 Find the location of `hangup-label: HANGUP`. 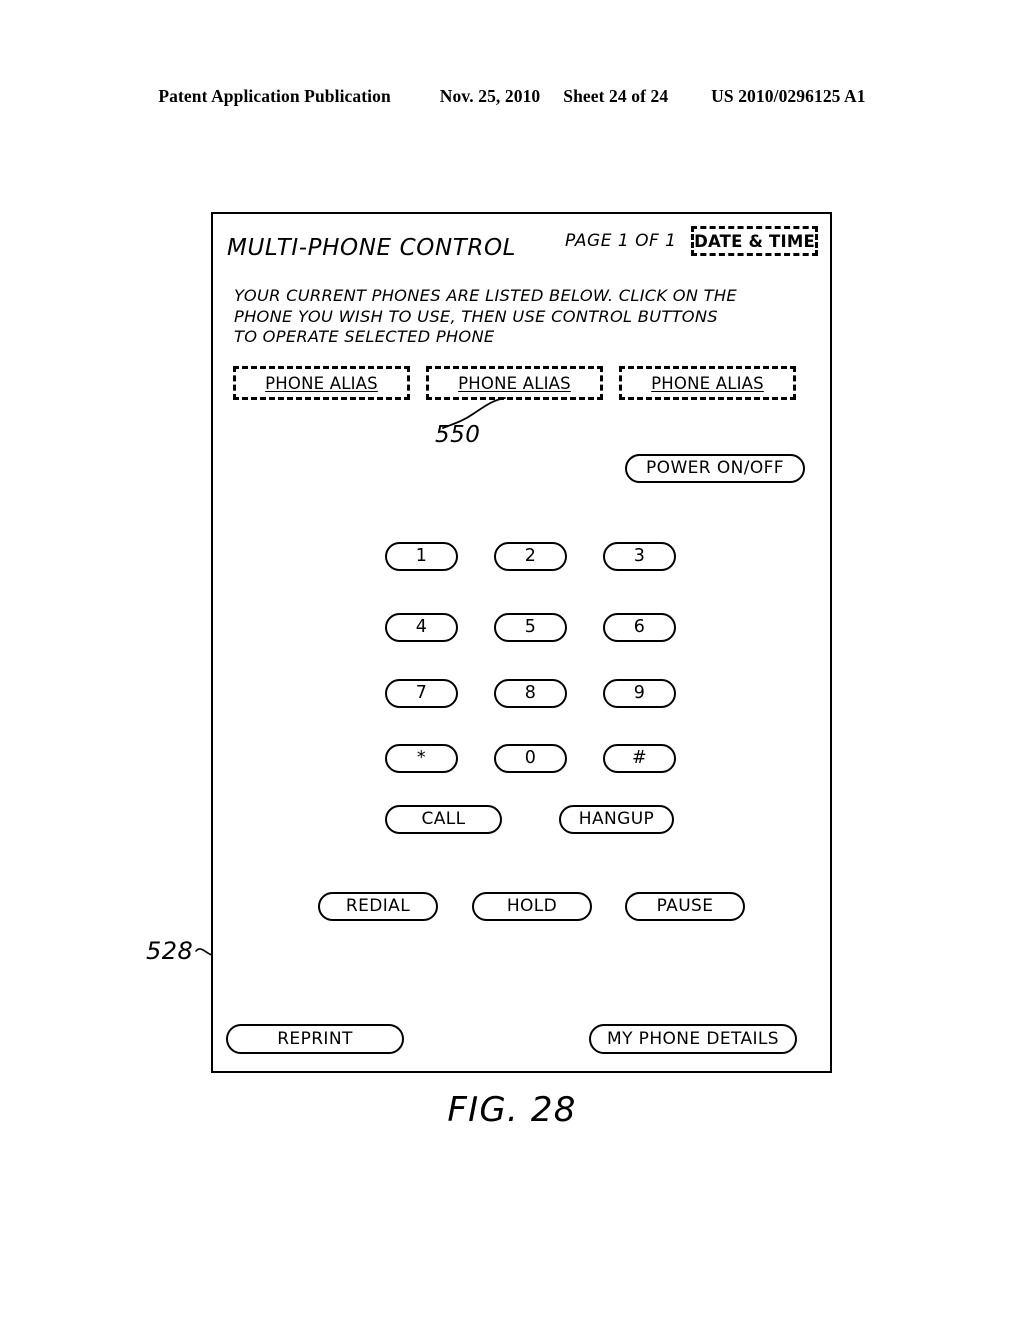

hangup-label: HANGUP is located at coordinates (616, 819).